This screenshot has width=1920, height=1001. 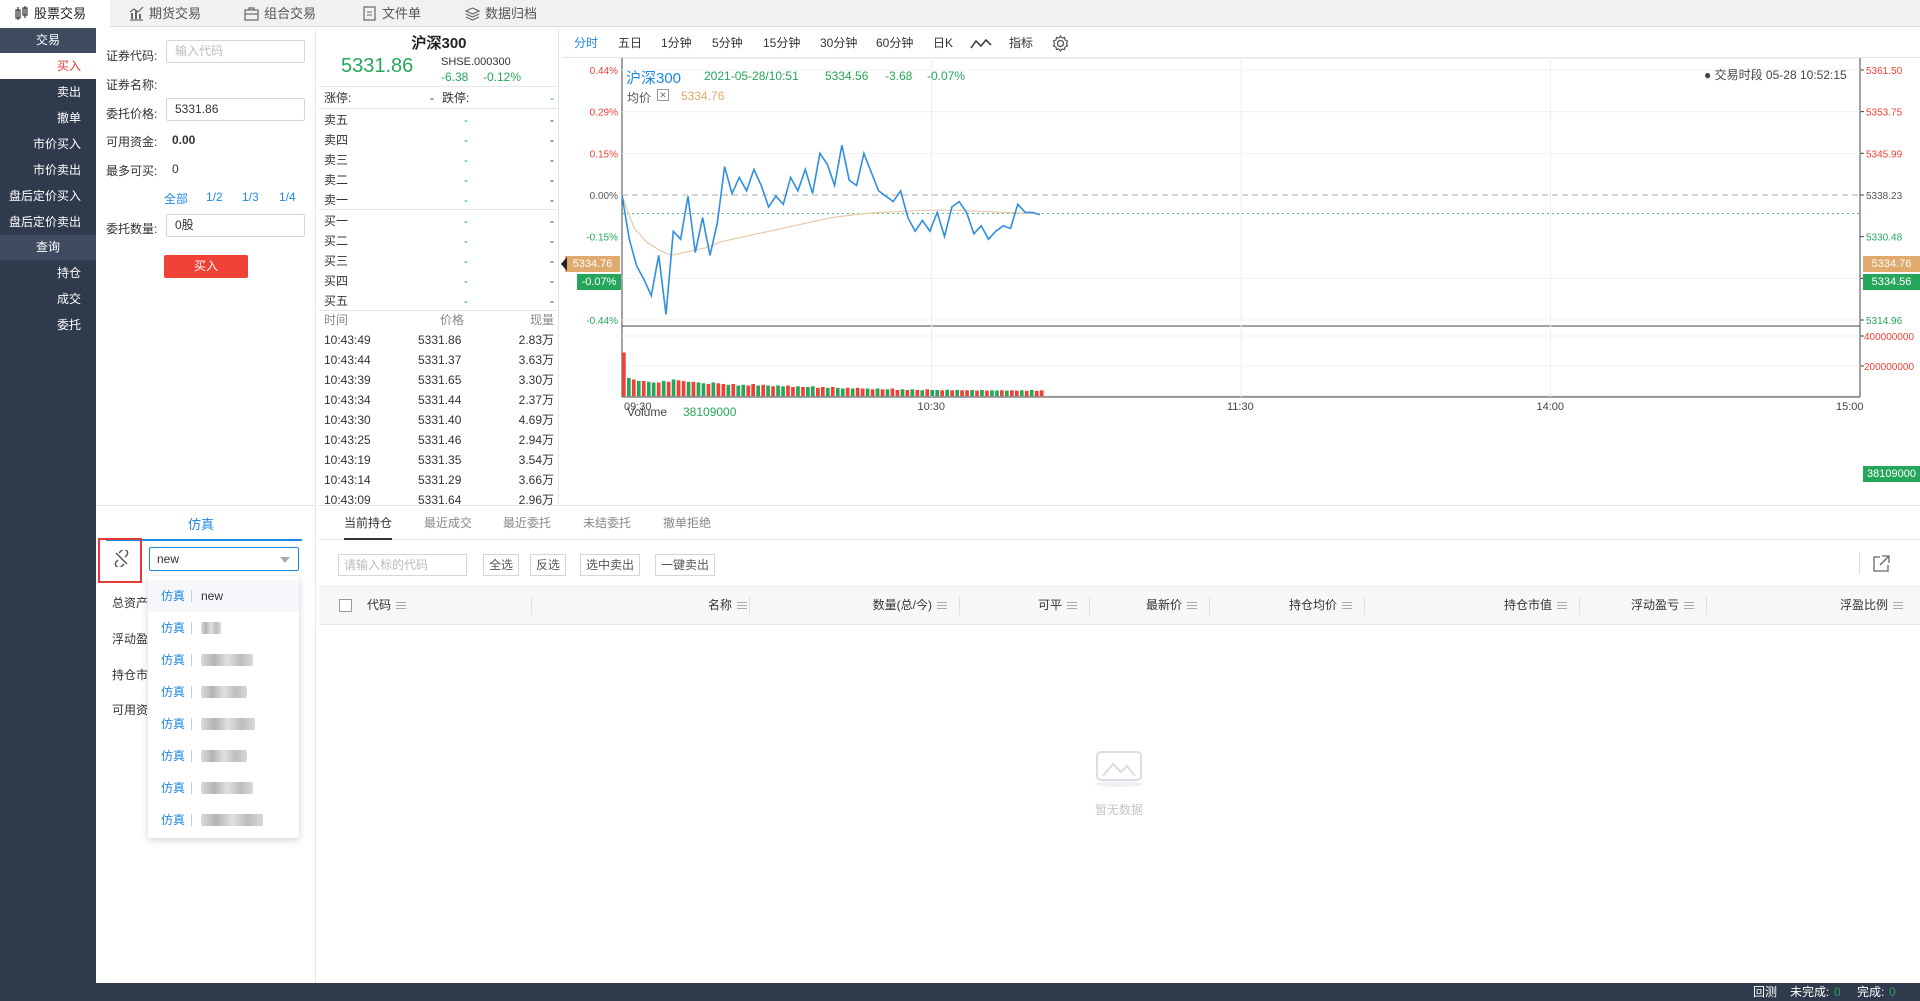 What do you see at coordinates (48, 325) in the screenshot?
I see `sidebar-item-orders: 委托` at bounding box center [48, 325].